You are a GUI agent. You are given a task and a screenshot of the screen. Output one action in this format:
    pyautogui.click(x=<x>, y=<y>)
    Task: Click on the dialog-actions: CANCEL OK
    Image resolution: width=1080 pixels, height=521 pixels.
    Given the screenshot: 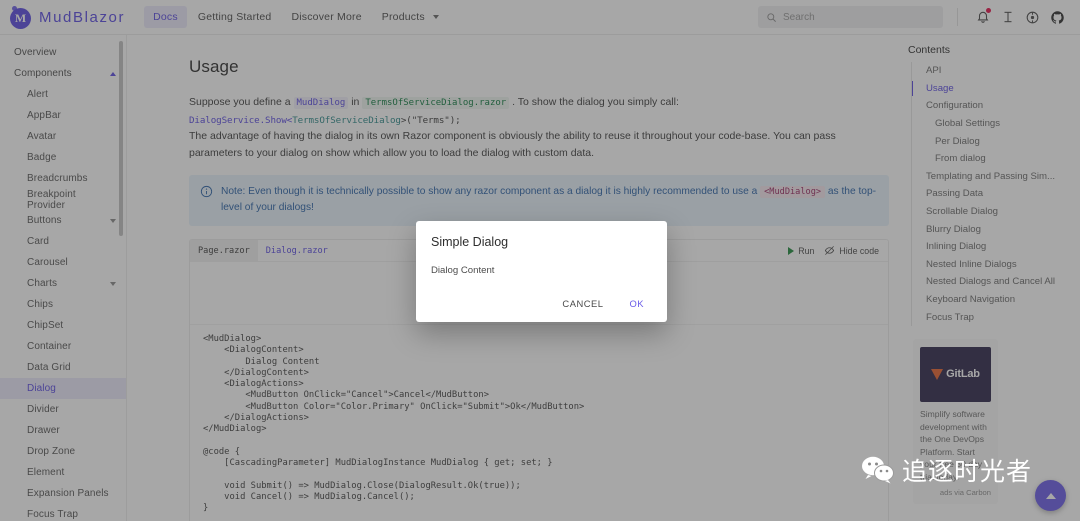 What is the action you would take?
    pyautogui.click(x=541, y=303)
    